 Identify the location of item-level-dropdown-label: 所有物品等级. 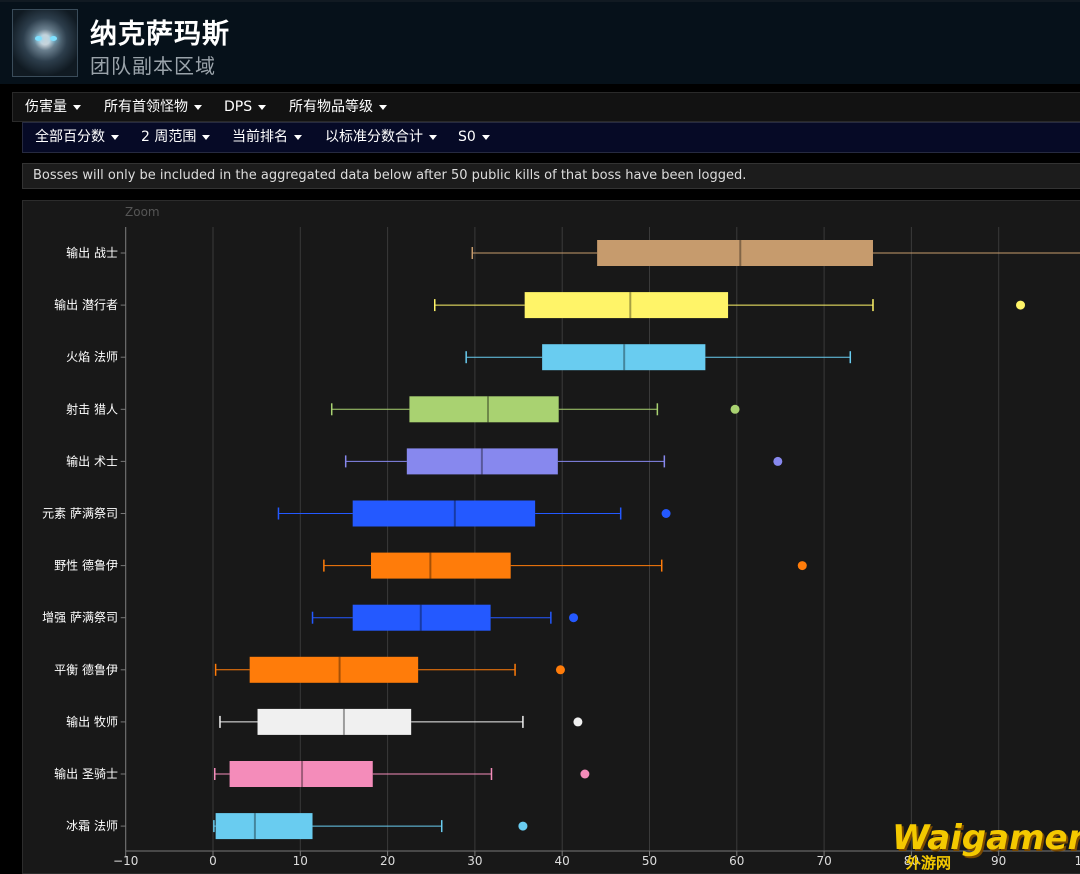
(331, 107).